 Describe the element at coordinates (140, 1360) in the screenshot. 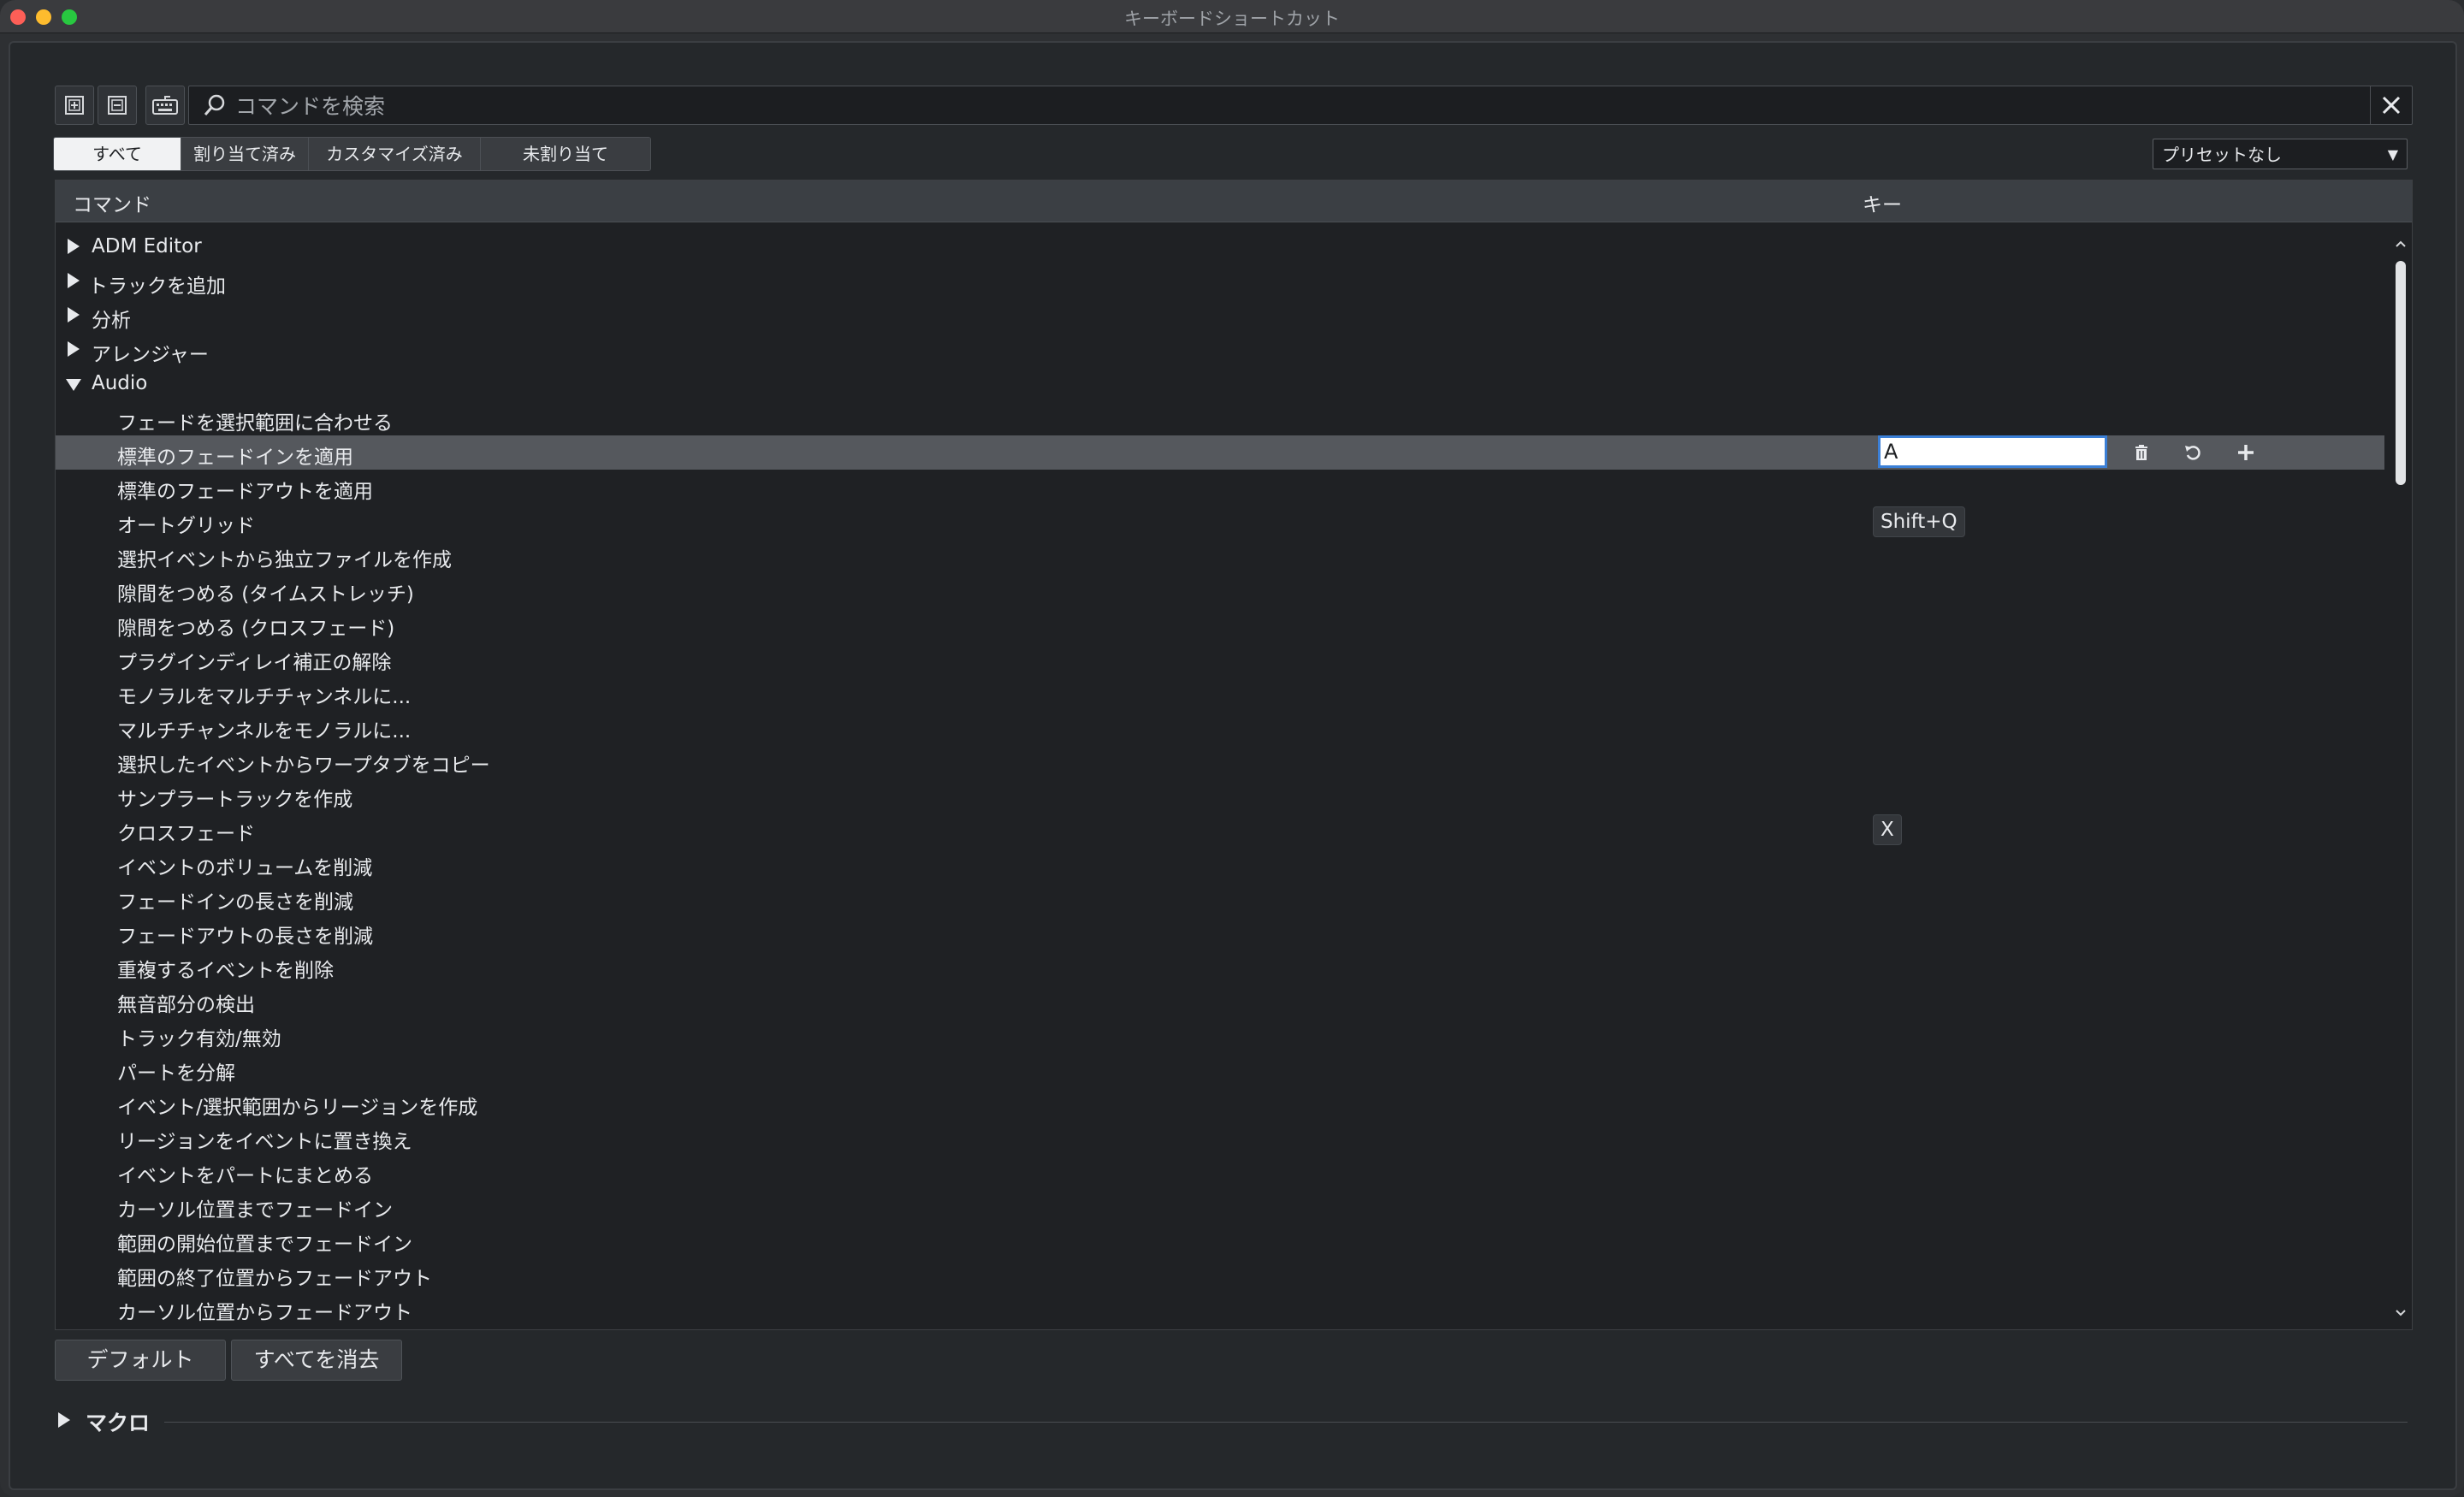

I see `default-button: デフォルト` at that location.